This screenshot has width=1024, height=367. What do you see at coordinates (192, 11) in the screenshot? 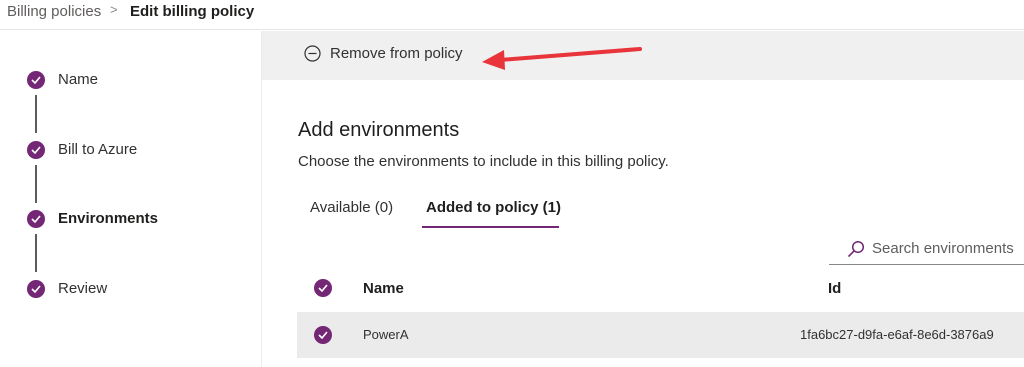
I see `page-title: Edit billing policy` at bounding box center [192, 11].